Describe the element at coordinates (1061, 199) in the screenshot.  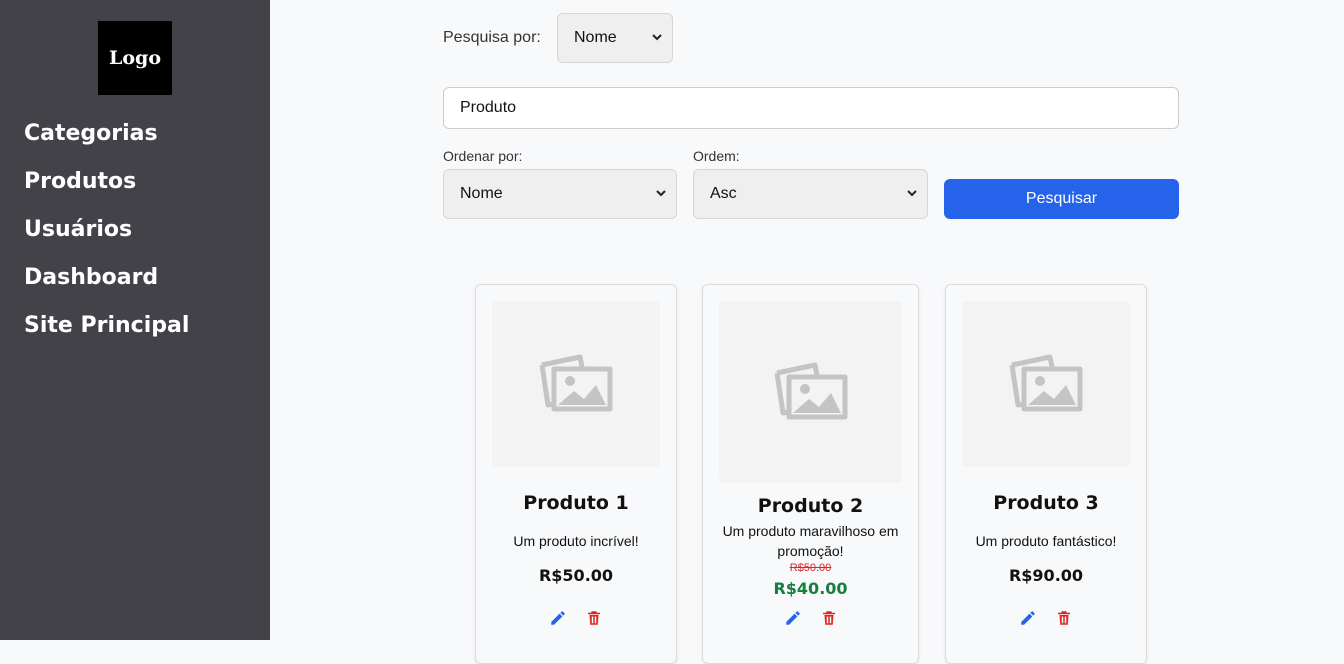
I see `search-button: Pesquisar` at that location.